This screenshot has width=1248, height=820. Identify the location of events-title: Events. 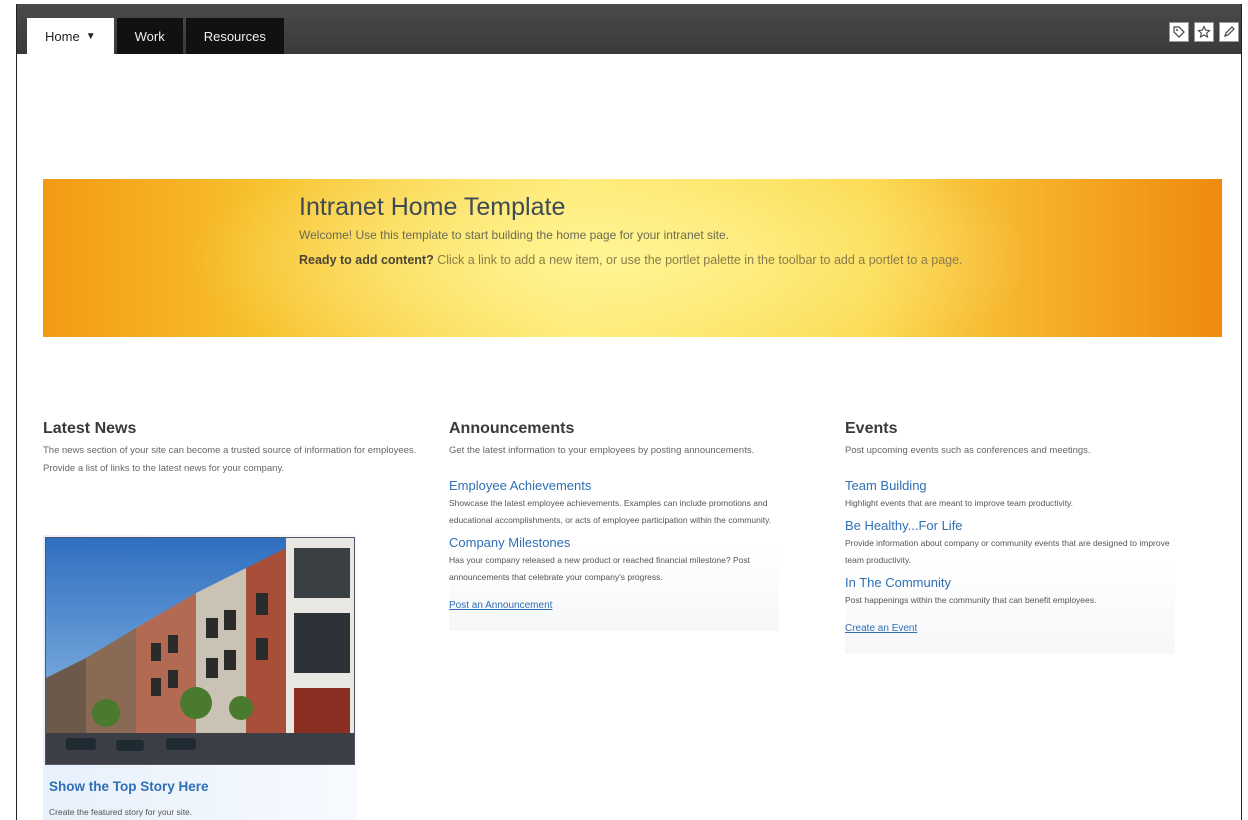
(871, 428).